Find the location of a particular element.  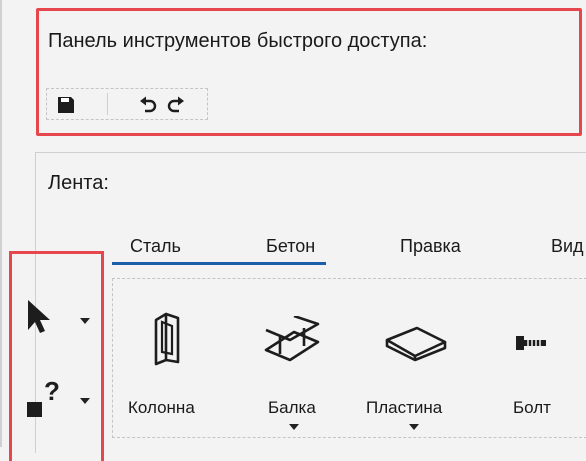

tab-steel: Сталь is located at coordinates (155, 246).